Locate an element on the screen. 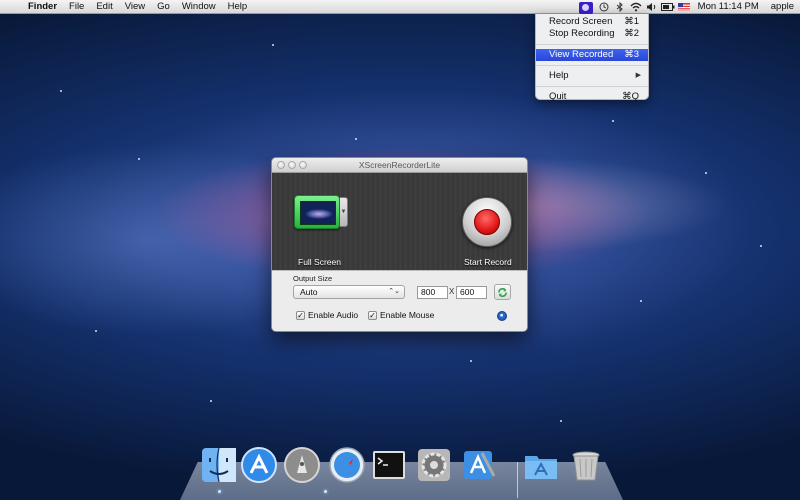 The height and width of the screenshot is (500, 800). menu-item-shortcut: ⌘2 is located at coordinates (631, 33).